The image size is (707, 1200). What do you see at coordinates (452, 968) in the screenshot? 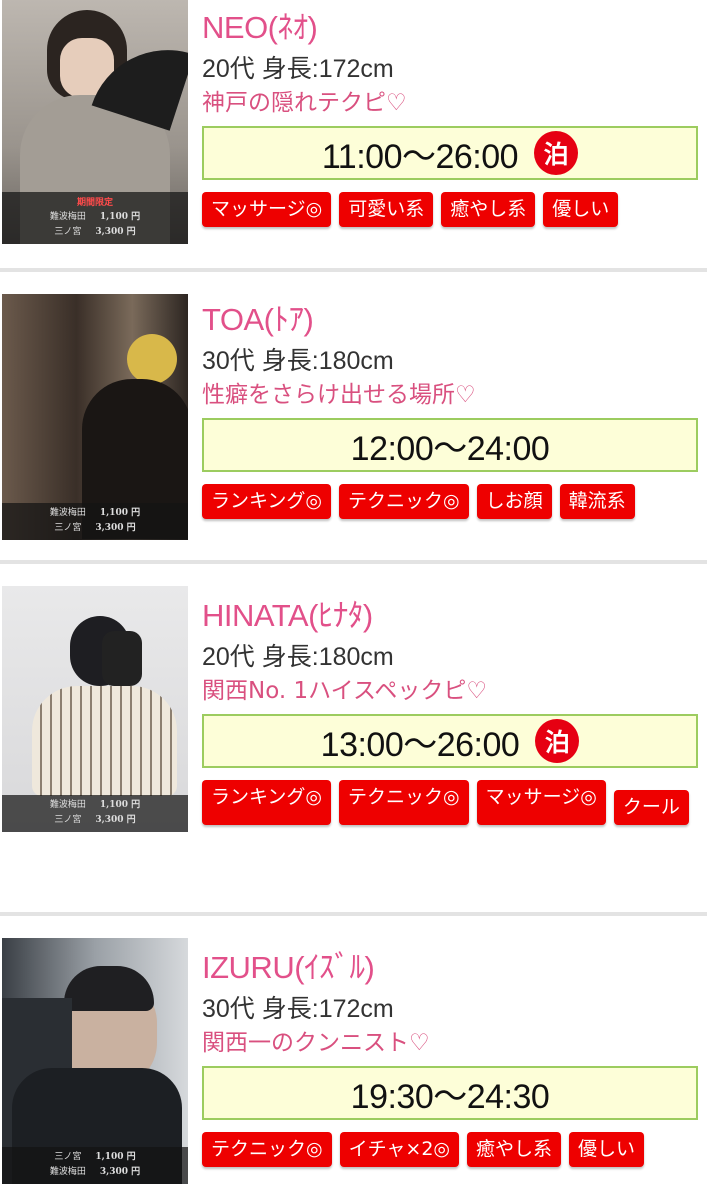
I see `cast-name: IZURU(ｲｽﾞﾙ)` at bounding box center [452, 968].